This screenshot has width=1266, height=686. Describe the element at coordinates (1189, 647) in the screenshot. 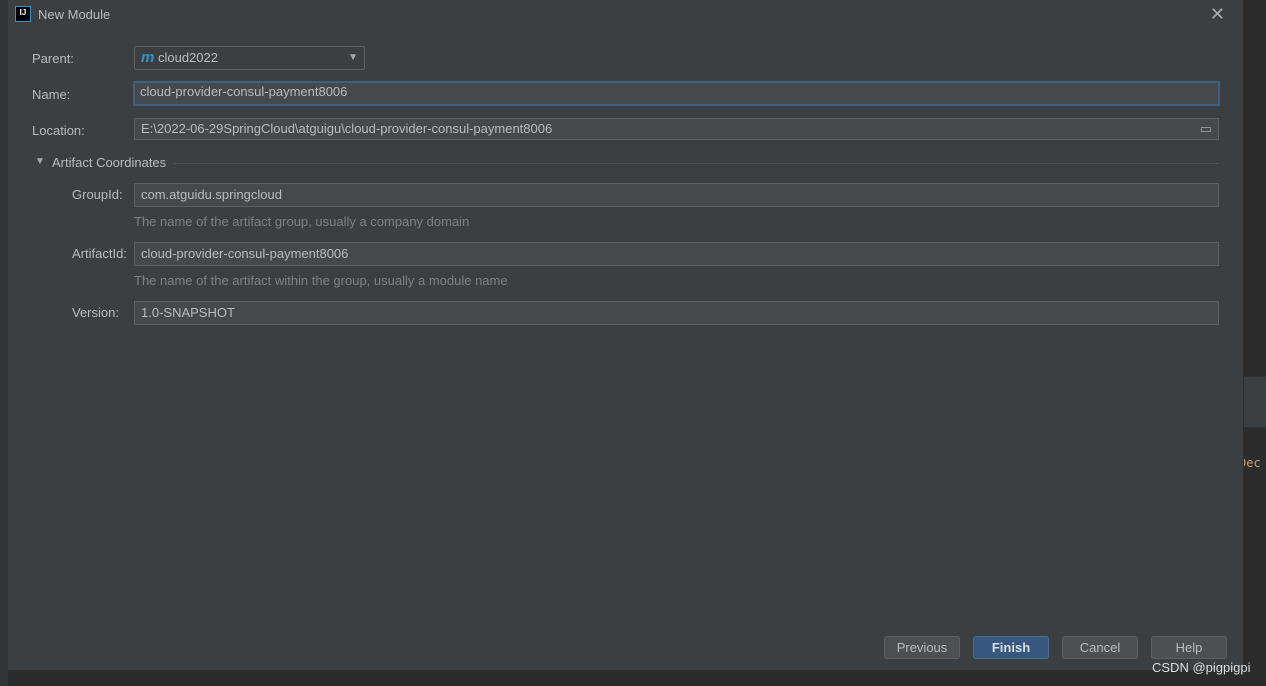

I see `help-button: Help` at that location.